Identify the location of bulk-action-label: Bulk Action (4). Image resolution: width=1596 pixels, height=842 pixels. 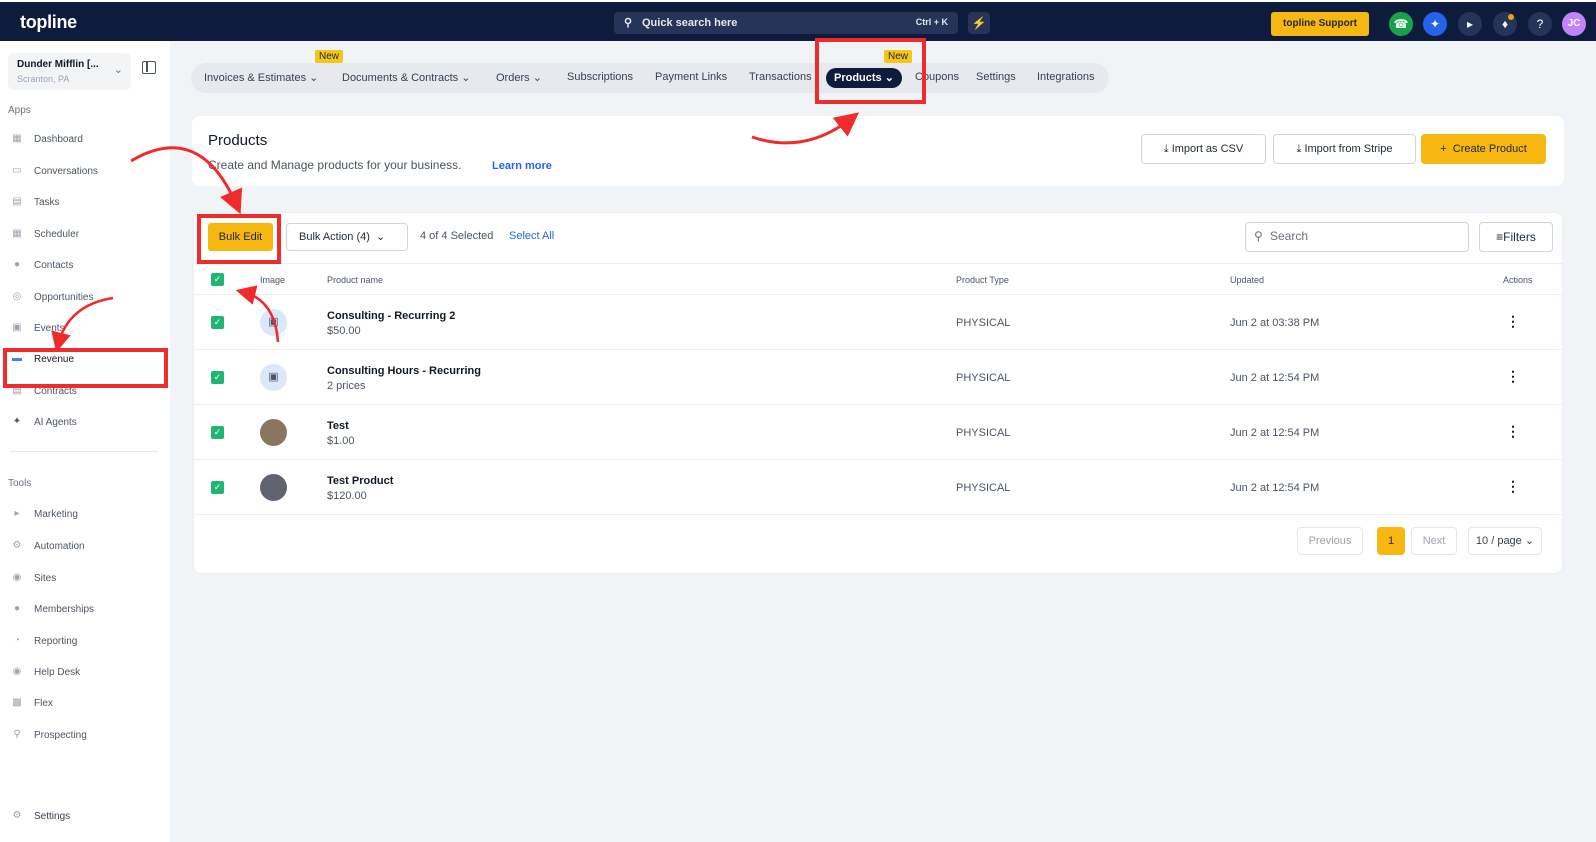
(334, 237).